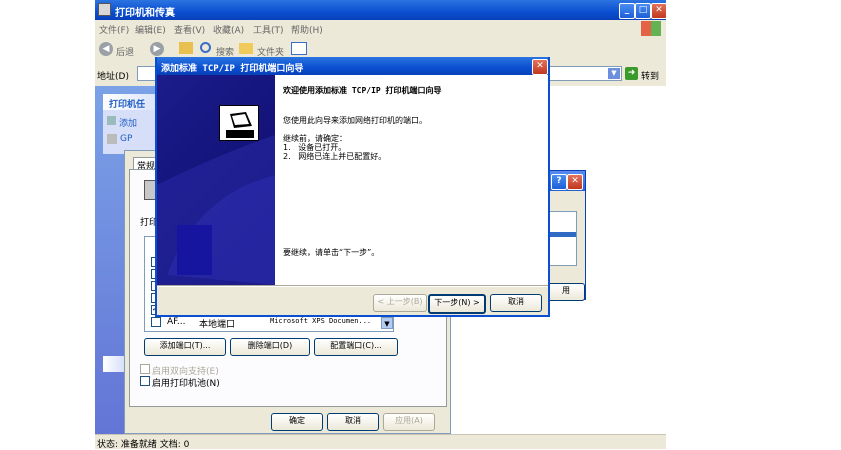 This screenshot has width=841, height=450. Describe the element at coordinates (381, 10) in the screenshot. I see `main-title-bar: 打印机和传真 _ □ ✕` at that location.